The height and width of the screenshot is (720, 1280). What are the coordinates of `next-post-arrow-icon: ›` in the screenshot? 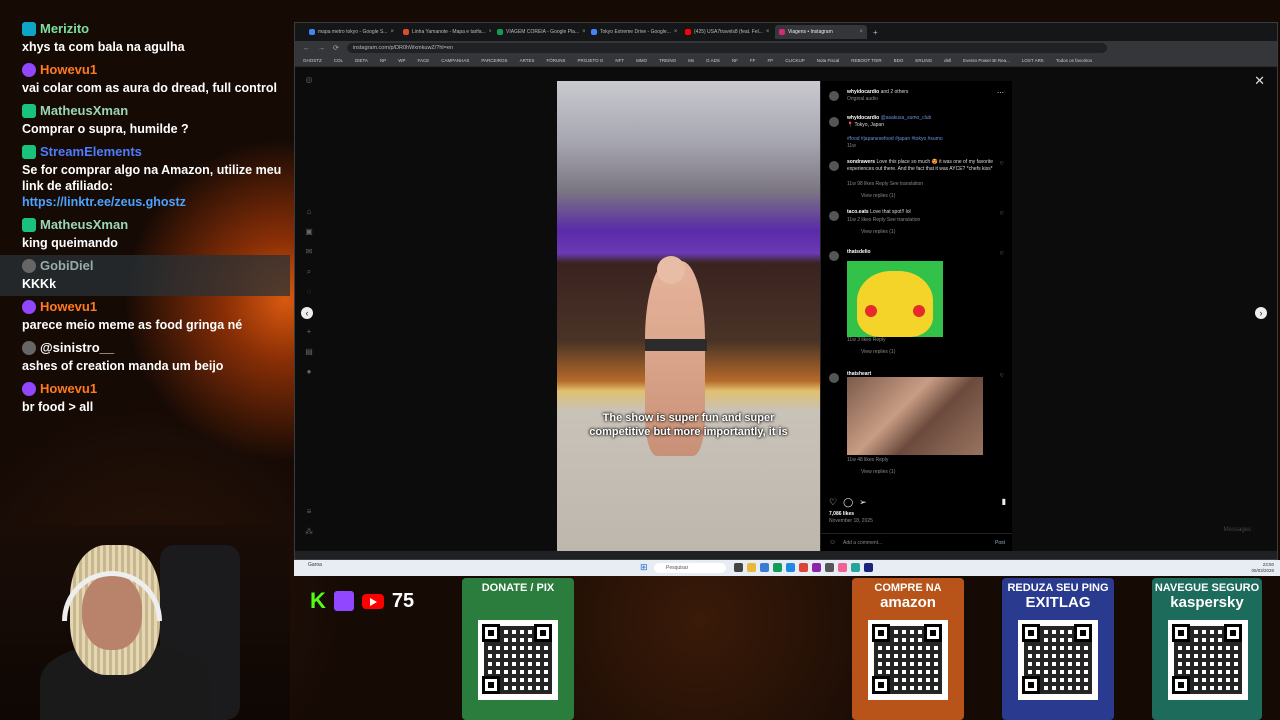 It's located at (1261, 313).